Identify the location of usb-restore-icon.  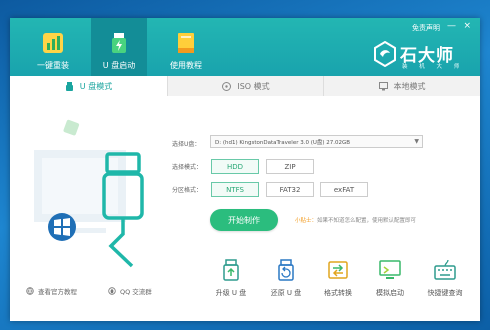
(286, 270).